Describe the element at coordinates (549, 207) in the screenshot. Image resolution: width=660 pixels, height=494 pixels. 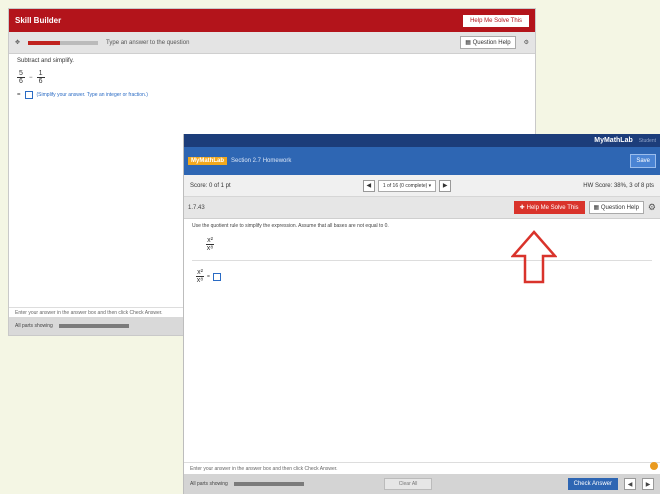
I see `help-me-solve-button: ✚ Help Me Solve This` at that location.